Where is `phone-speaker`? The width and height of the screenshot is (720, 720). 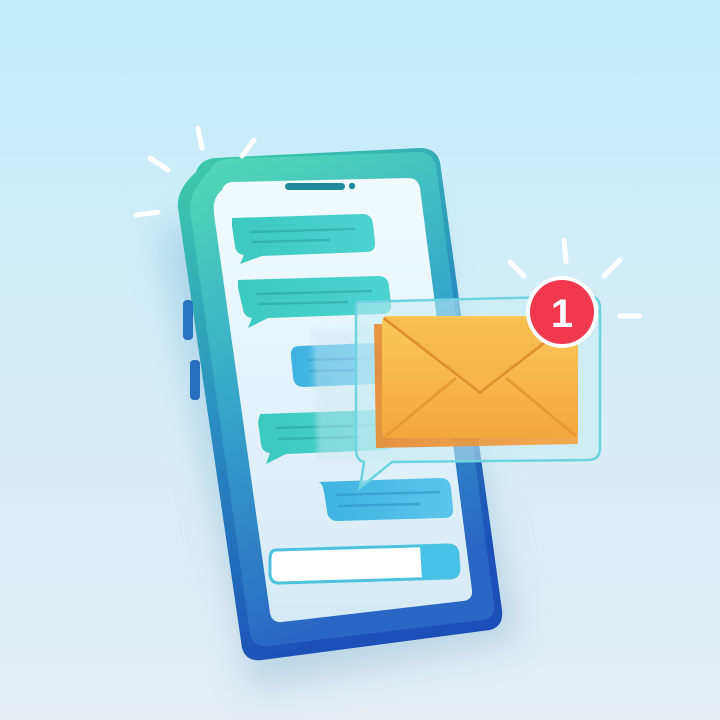
phone-speaker is located at coordinates (315, 186).